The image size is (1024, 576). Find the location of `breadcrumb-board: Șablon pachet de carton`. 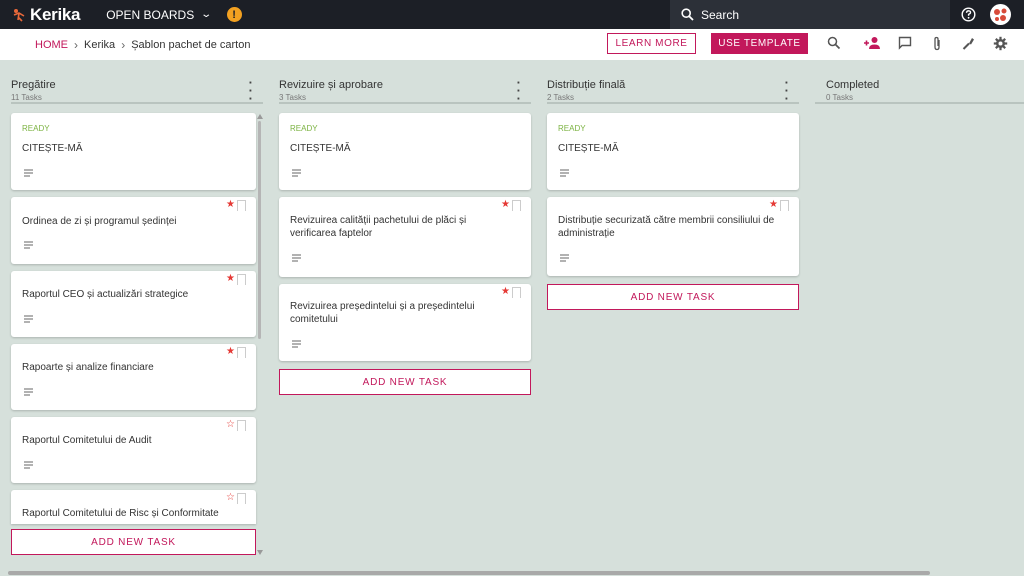

breadcrumb-board: Șablon pachet de carton is located at coordinates (191, 44).